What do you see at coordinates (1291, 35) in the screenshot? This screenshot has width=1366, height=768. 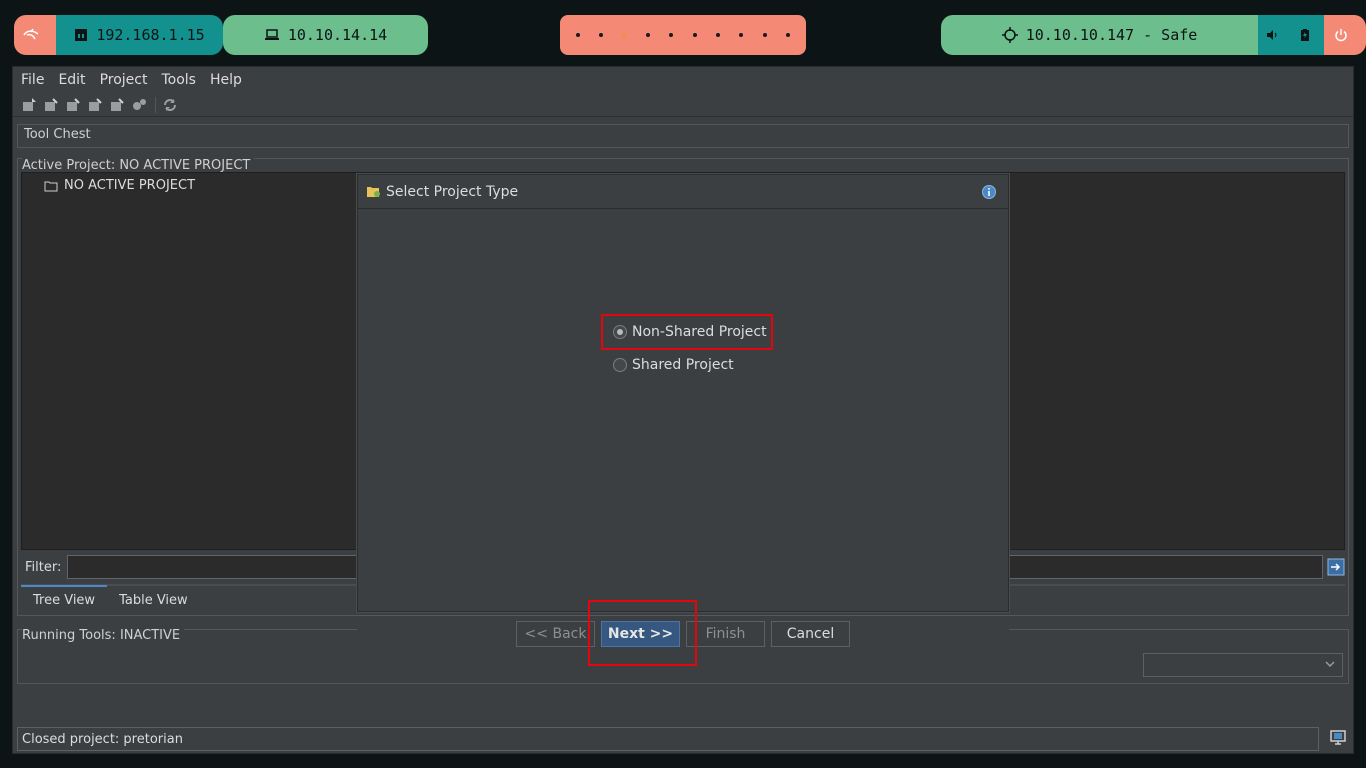 I see `system-tray` at bounding box center [1291, 35].